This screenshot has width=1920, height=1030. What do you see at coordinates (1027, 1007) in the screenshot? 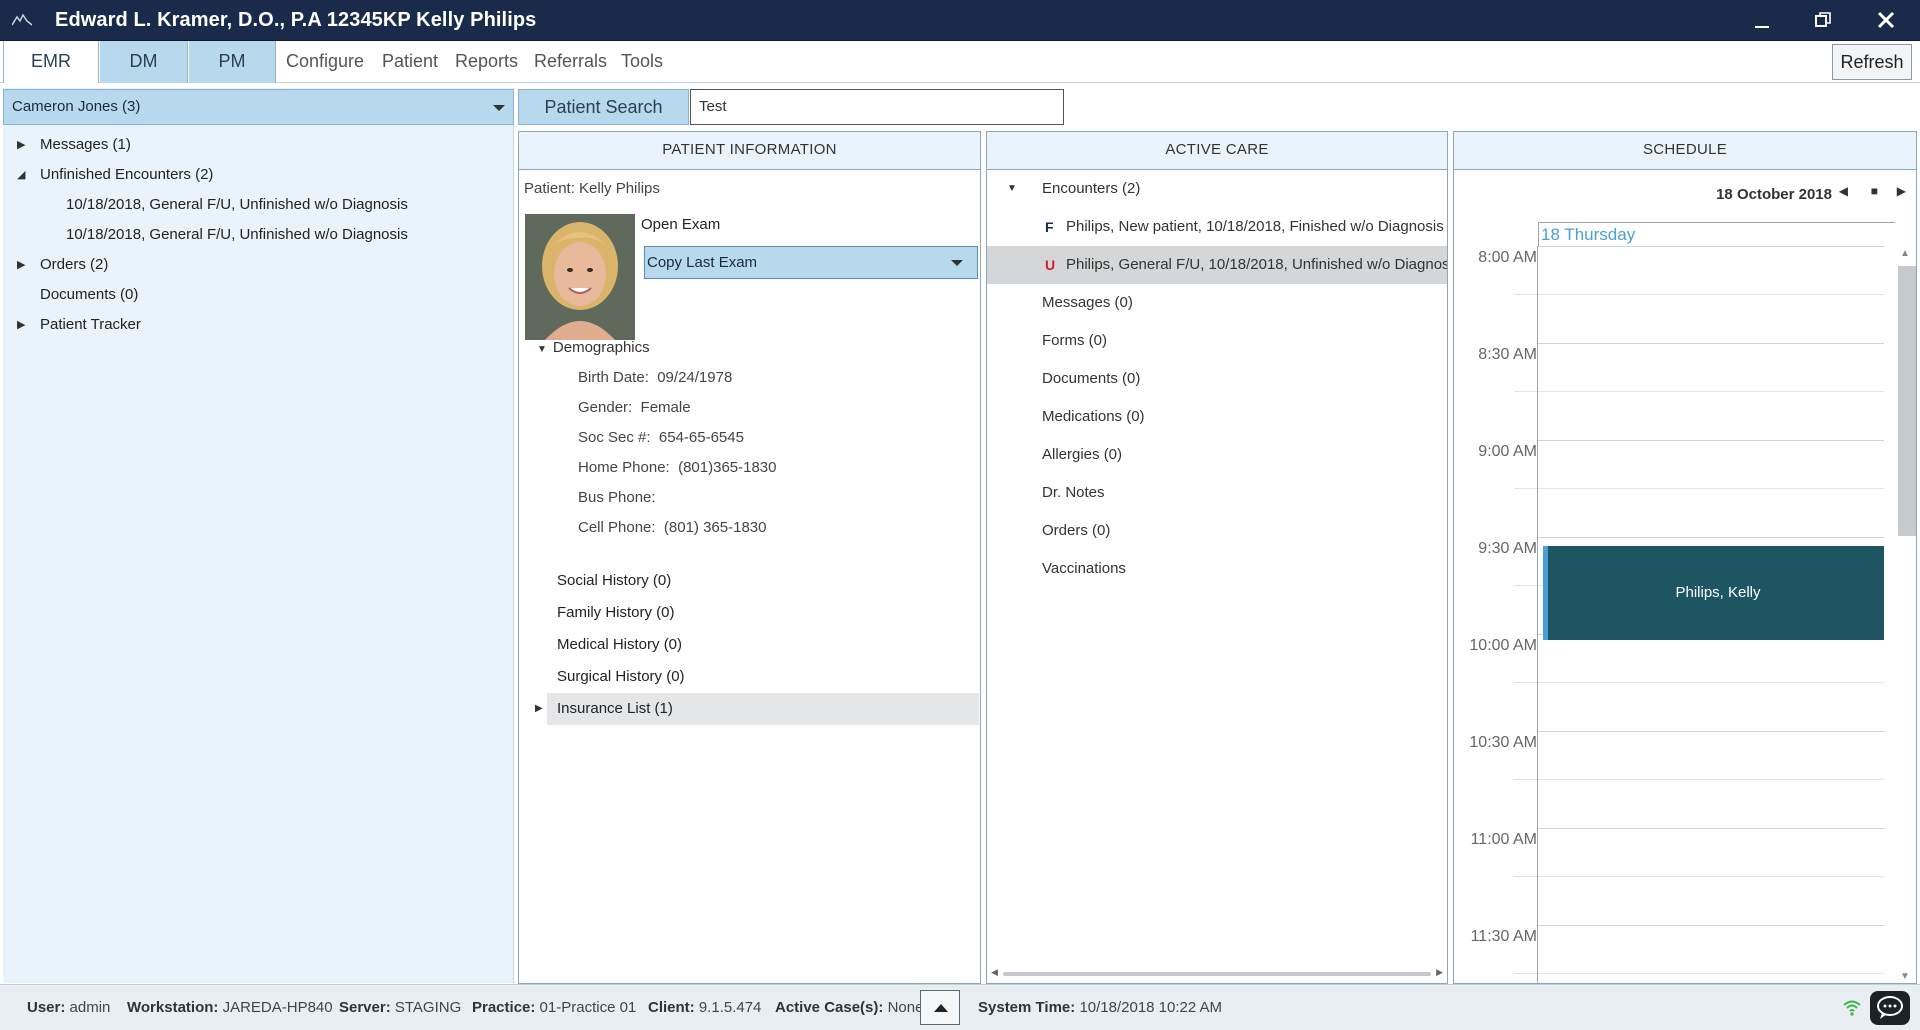
I see `status-label: System Time:` at bounding box center [1027, 1007].